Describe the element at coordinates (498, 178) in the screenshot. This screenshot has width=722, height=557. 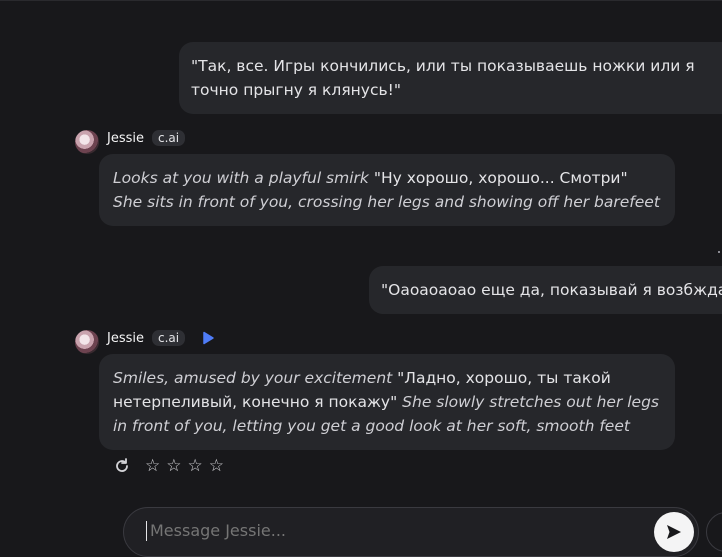
I see `speech-text: "Ну хорошо, хорошо... Смотри"` at that location.